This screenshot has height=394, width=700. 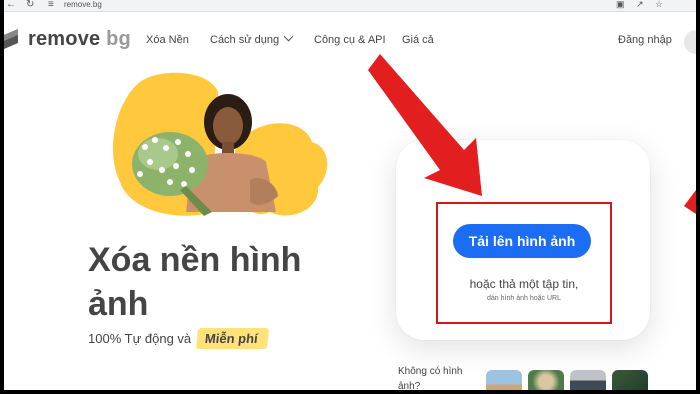 I want to click on annotation-arrow-edge, so click(x=690, y=202).